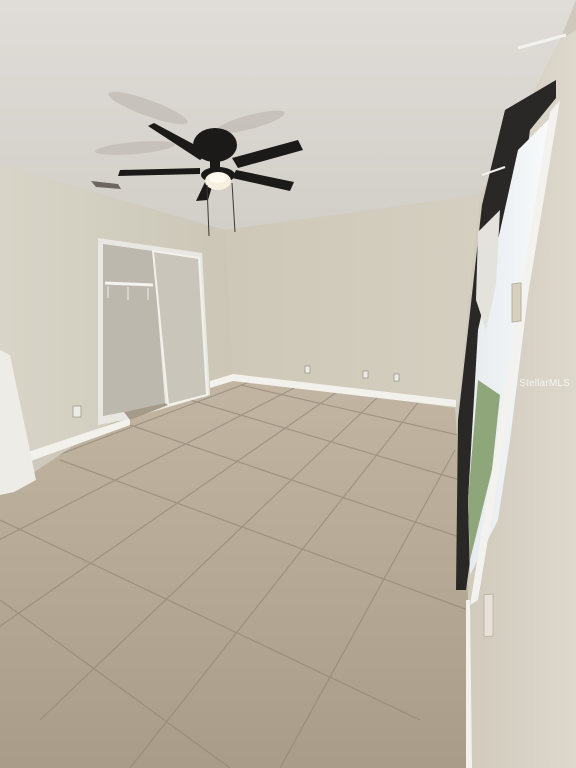 This screenshot has width=576, height=768. What do you see at coordinates (352, 300) in the screenshot?
I see `back-wall` at bounding box center [352, 300].